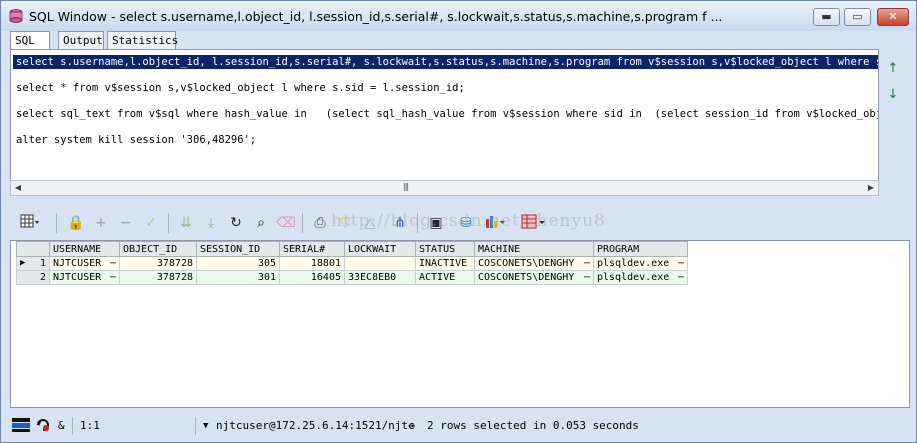  Describe the element at coordinates (158, 249) in the screenshot. I see `col-header-object-id: OBJECT_ID` at that location.